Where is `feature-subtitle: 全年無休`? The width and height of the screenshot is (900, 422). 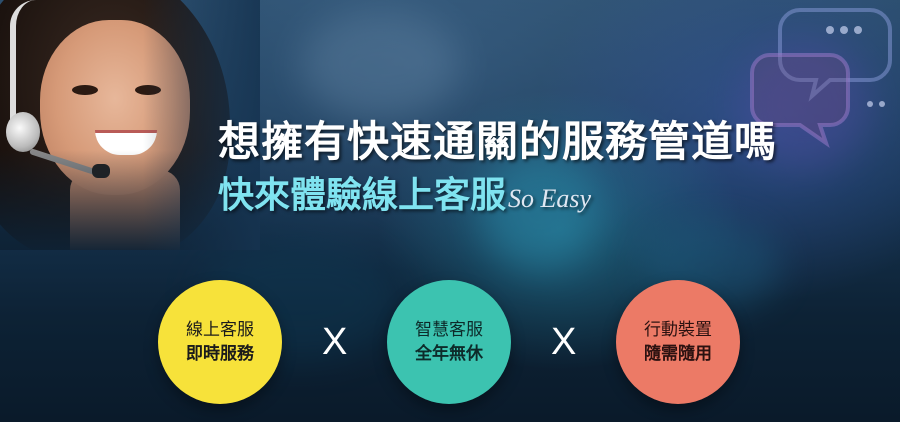
feature-subtitle: 全年無休 is located at coordinates (449, 354).